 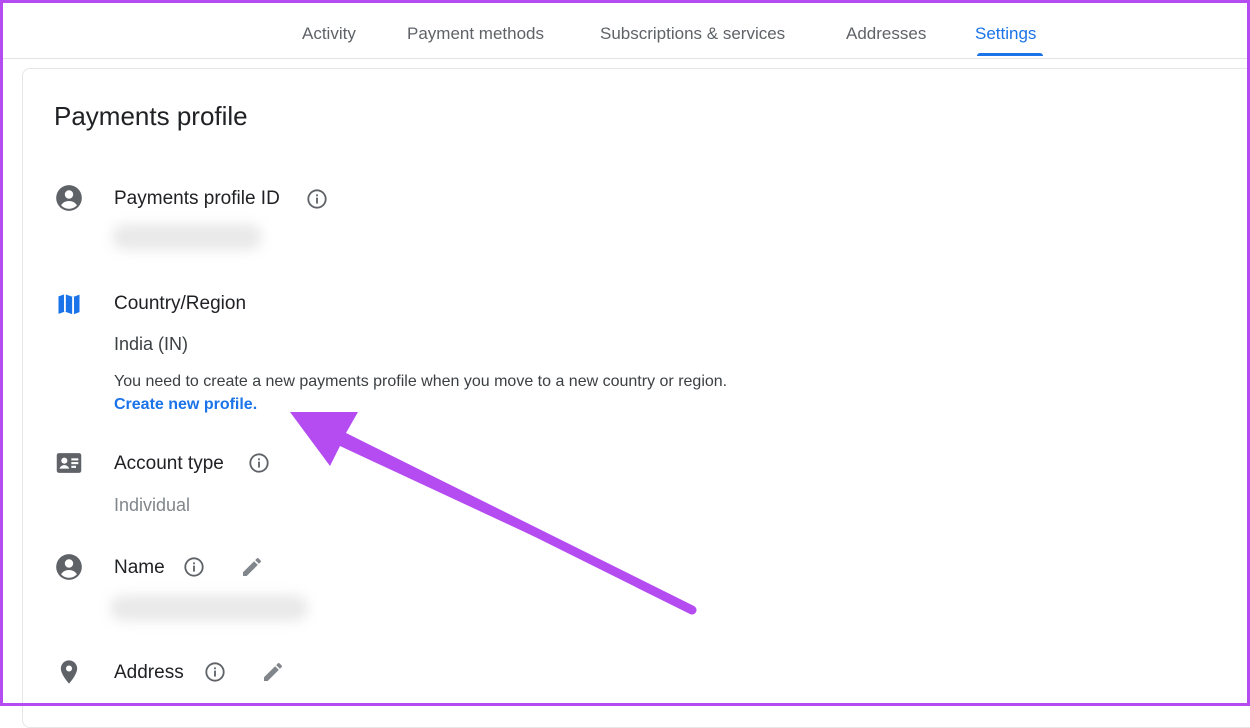 I want to click on map-icon, so click(x=69, y=304).